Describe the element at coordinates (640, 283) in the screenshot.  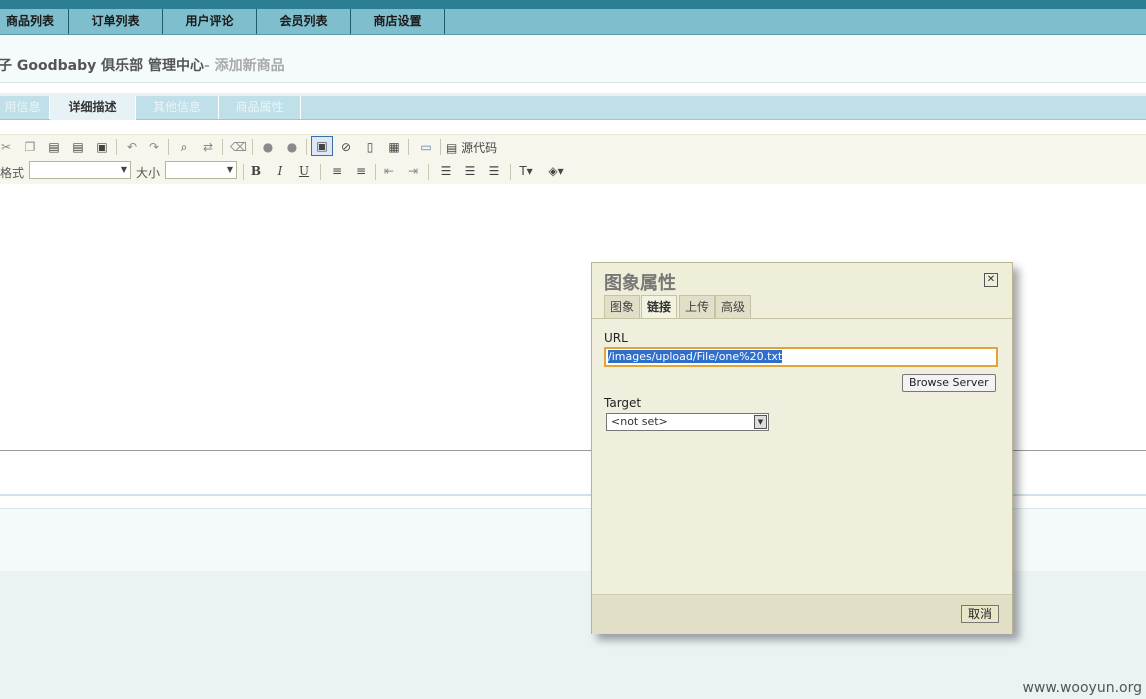
I see `dialog-title: 图象属性` at that location.